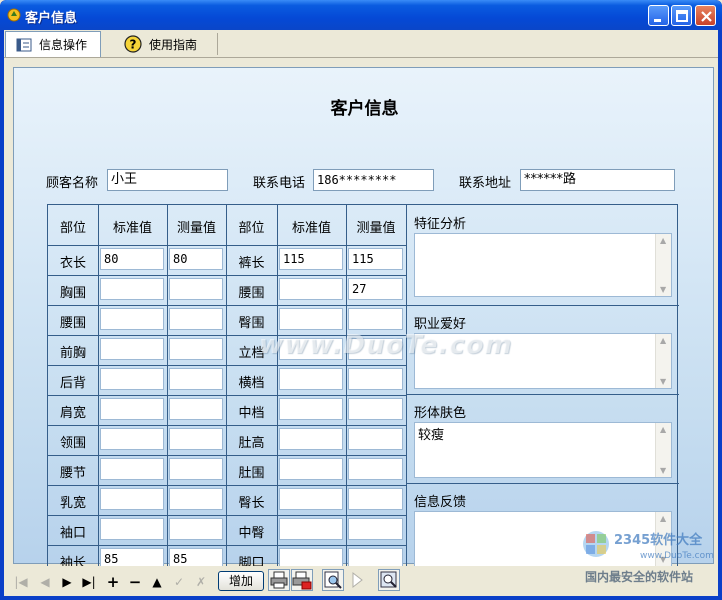 Image resolution: width=722 pixels, height=600 pixels. I want to click on play-button, so click(357, 580).